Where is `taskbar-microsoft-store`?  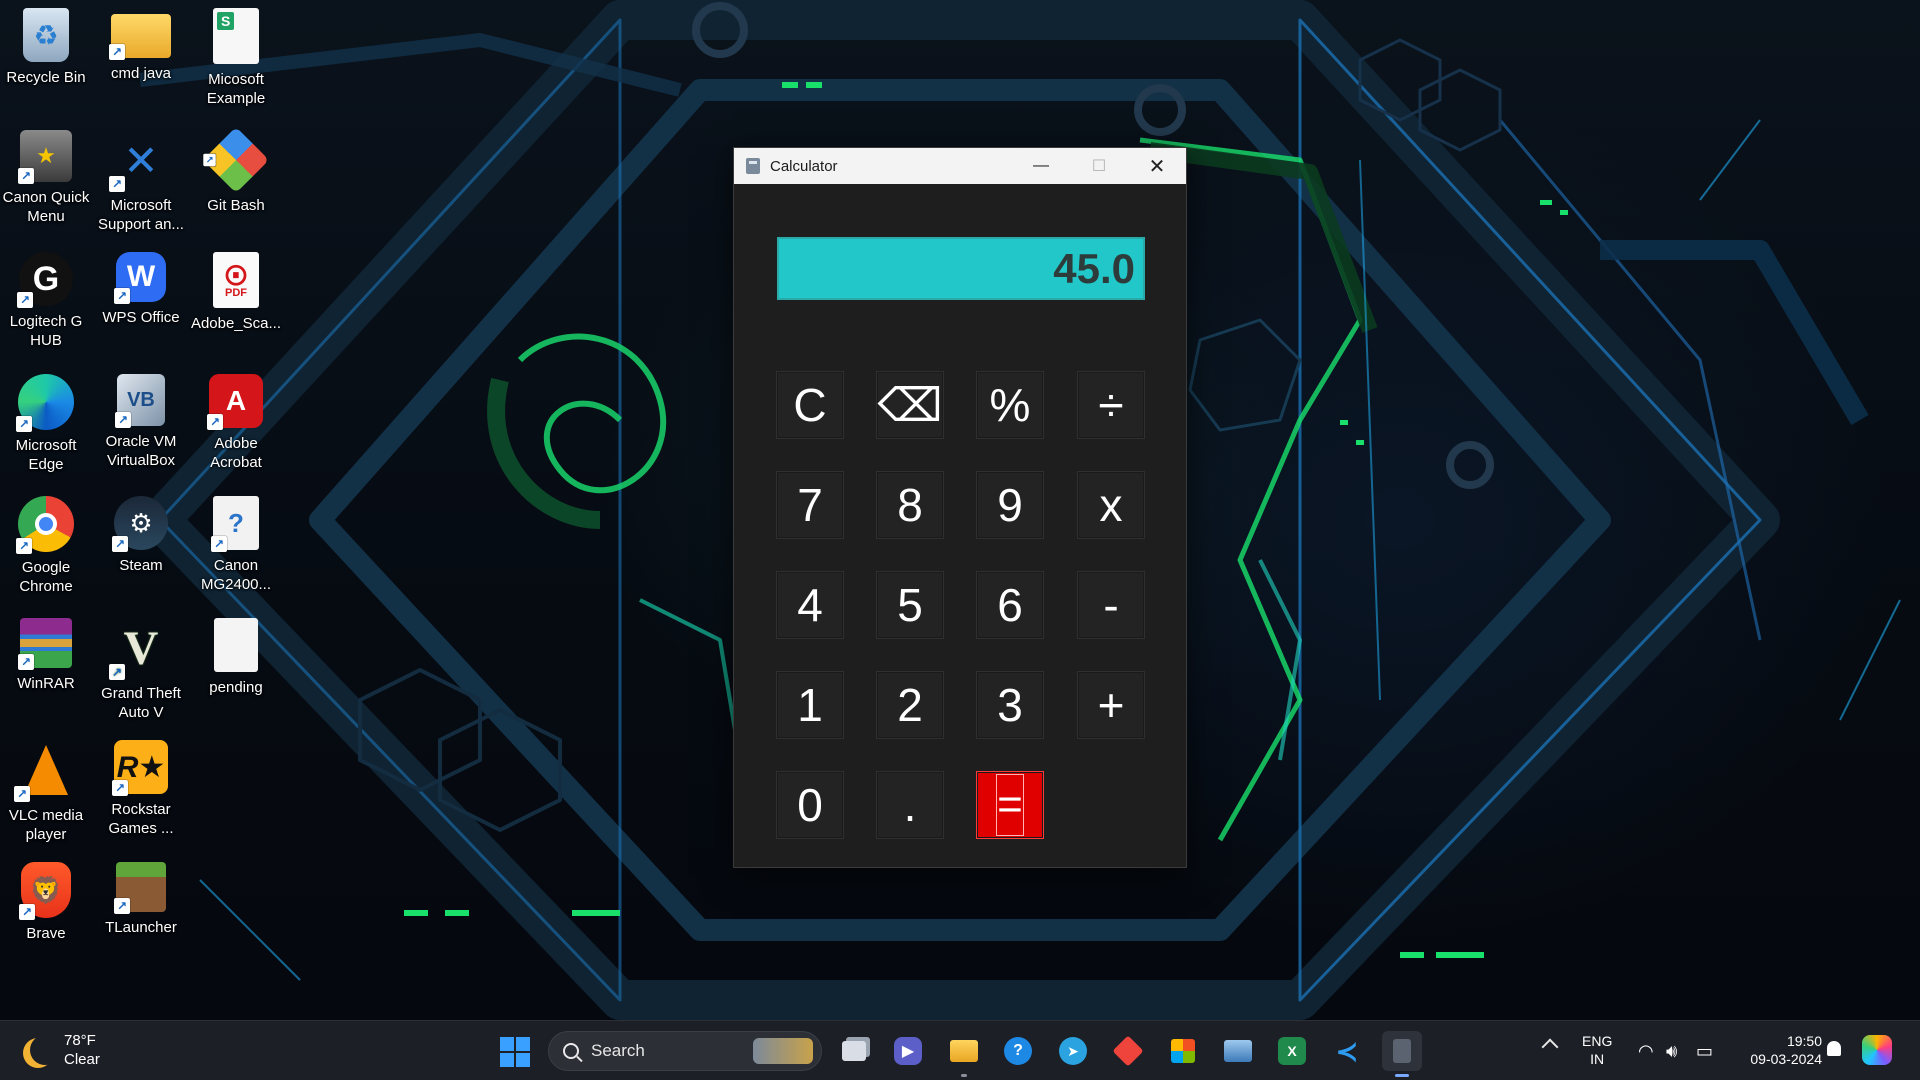
taskbar-microsoft-store is located at coordinates (1183, 1051).